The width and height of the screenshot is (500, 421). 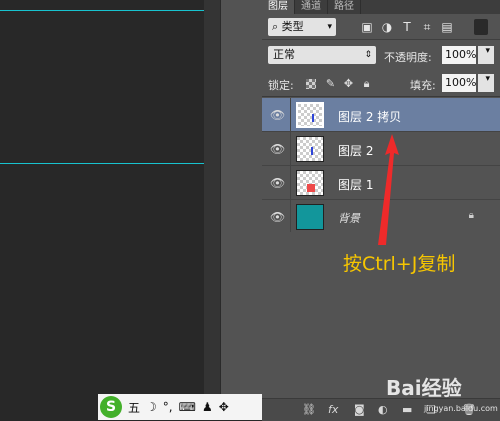 What do you see at coordinates (424, 388) in the screenshot?
I see `watermark: Bai经验` at bounding box center [424, 388].